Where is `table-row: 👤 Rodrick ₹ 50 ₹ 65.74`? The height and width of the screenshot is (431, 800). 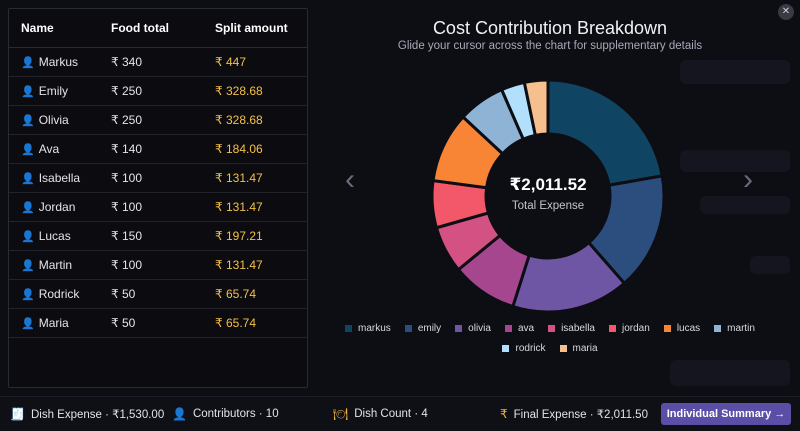 table-row: 👤 Rodrick ₹ 50 ₹ 65.74 is located at coordinates (158, 294).